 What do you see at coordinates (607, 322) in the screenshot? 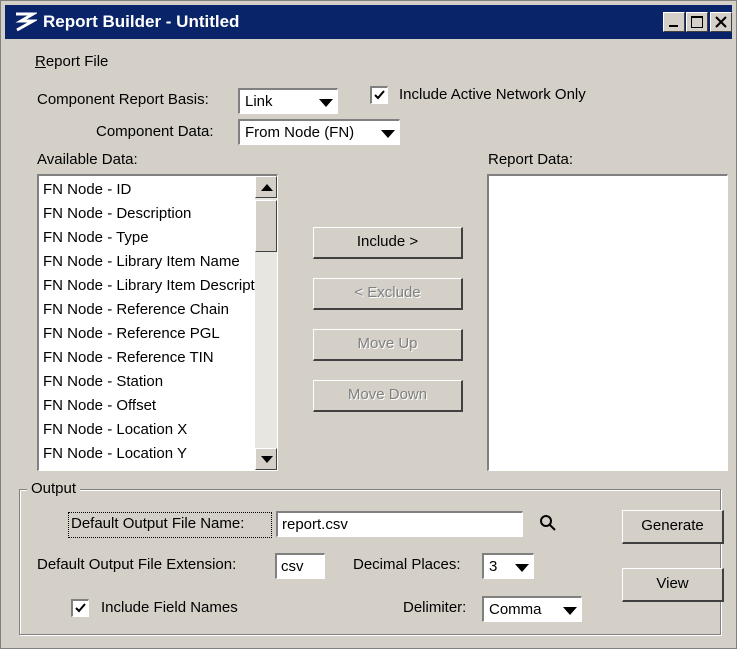
I see `report-data-list` at bounding box center [607, 322].